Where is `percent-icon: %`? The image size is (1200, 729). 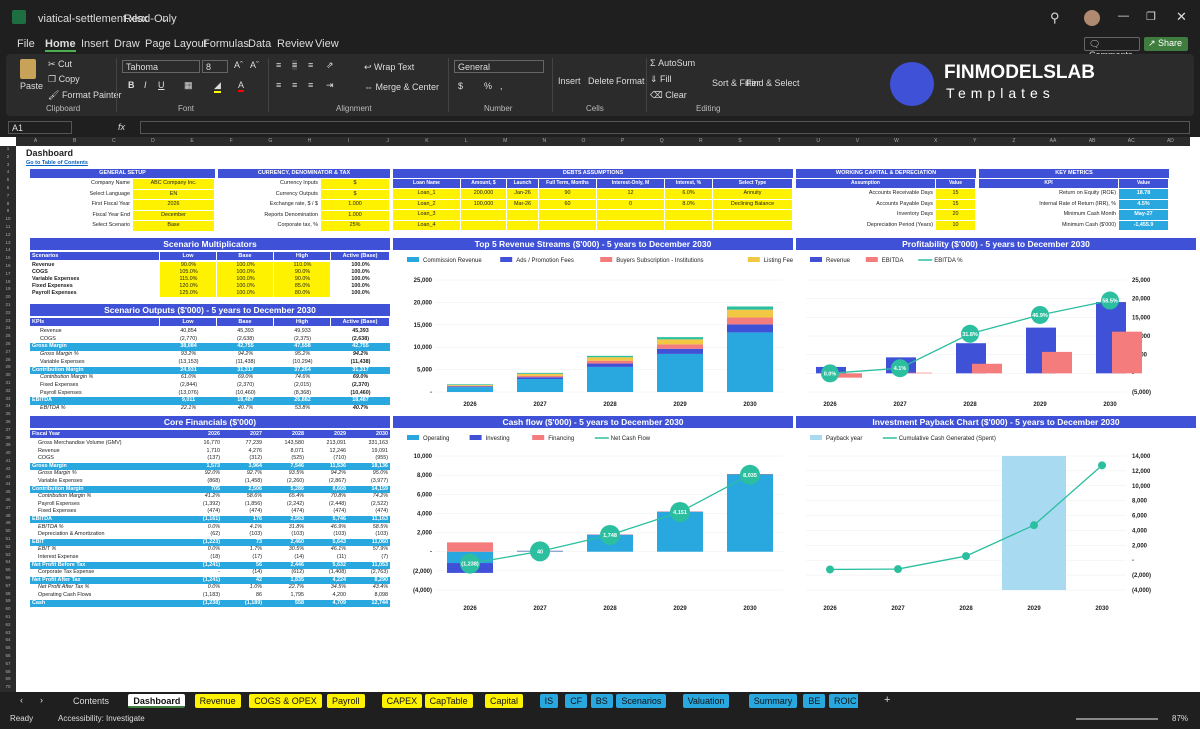 percent-icon: % is located at coordinates (488, 86).